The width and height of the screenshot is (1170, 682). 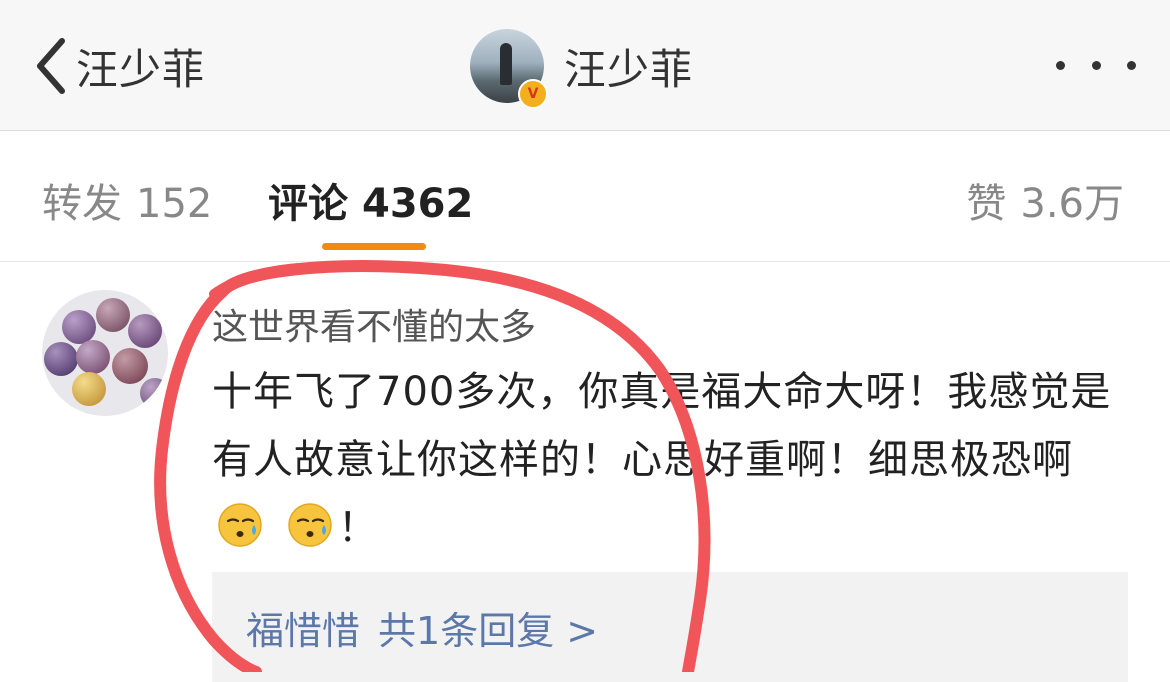 What do you see at coordinates (533, 94) in the screenshot?
I see `verified-badge-icon: V` at bounding box center [533, 94].